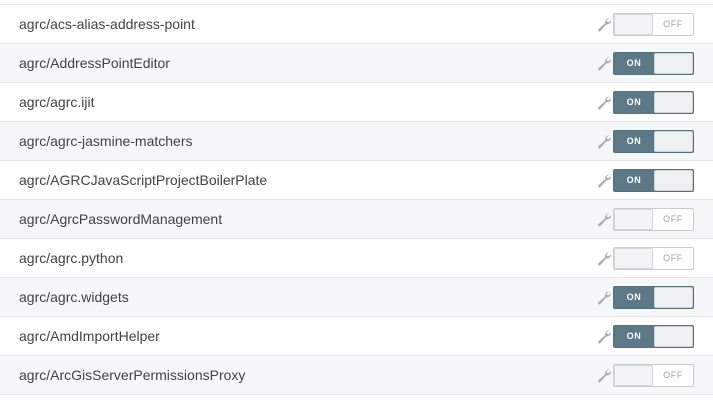  Describe the element at coordinates (71, 258) in the screenshot. I see `repository-name: agrc/agrc.python` at that location.